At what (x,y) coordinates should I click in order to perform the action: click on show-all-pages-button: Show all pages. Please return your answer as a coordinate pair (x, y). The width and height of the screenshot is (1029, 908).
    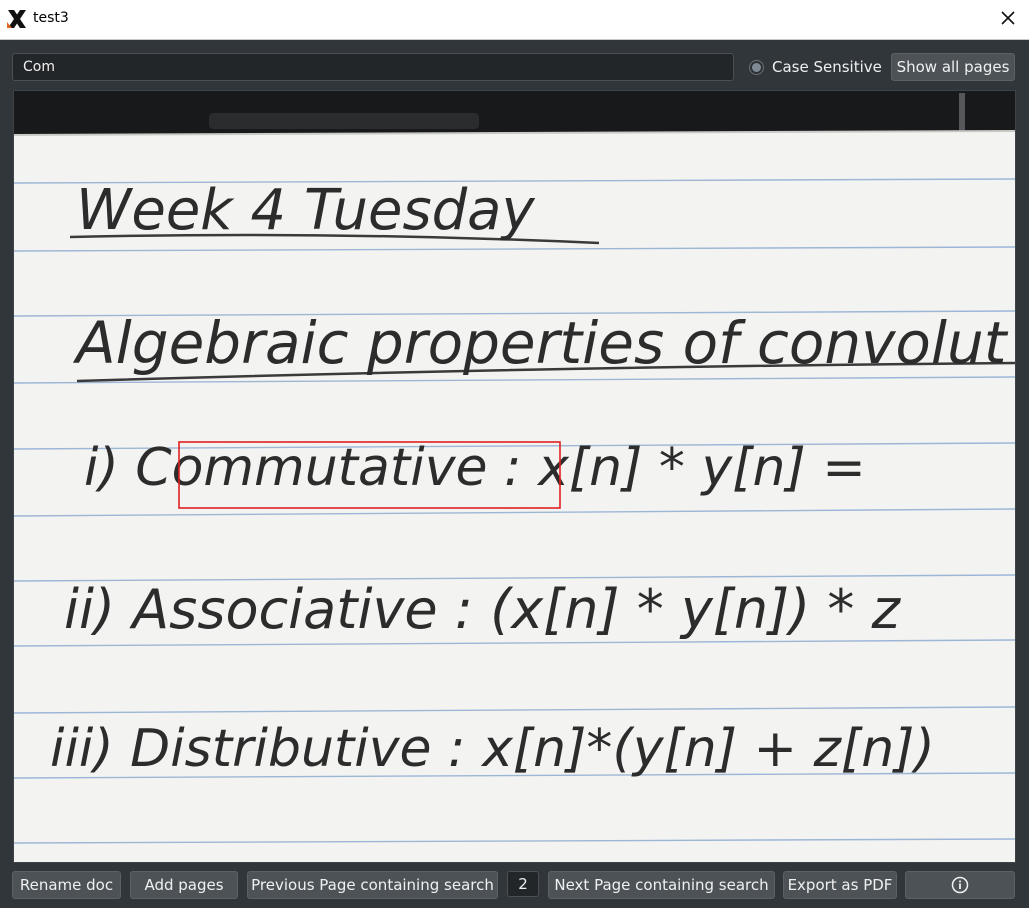
    Looking at the image, I should click on (953, 67).